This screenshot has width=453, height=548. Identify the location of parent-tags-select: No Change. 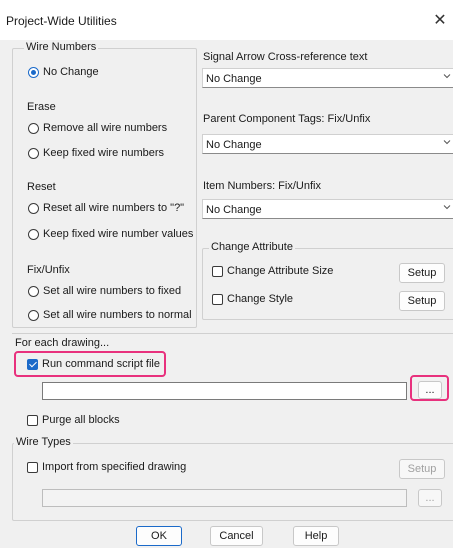
(327, 144).